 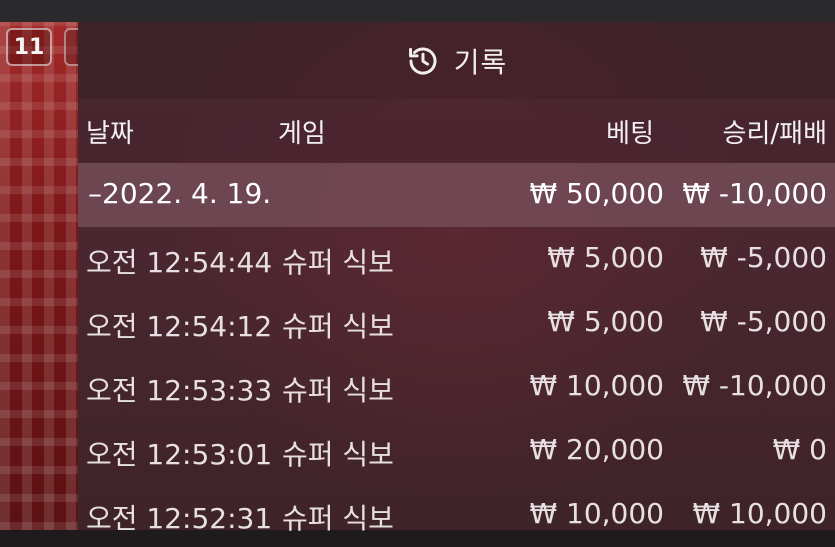 What do you see at coordinates (179, 518) in the screenshot?
I see `row-time: 오전 12:52:31` at bounding box center [179, 518].